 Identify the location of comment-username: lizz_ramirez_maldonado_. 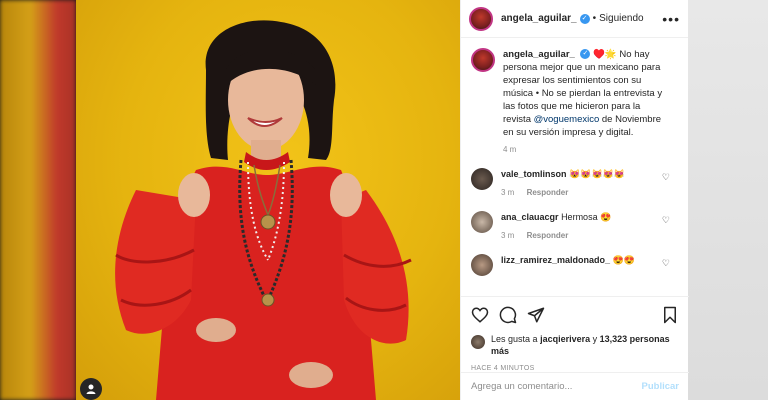
(555, 260).